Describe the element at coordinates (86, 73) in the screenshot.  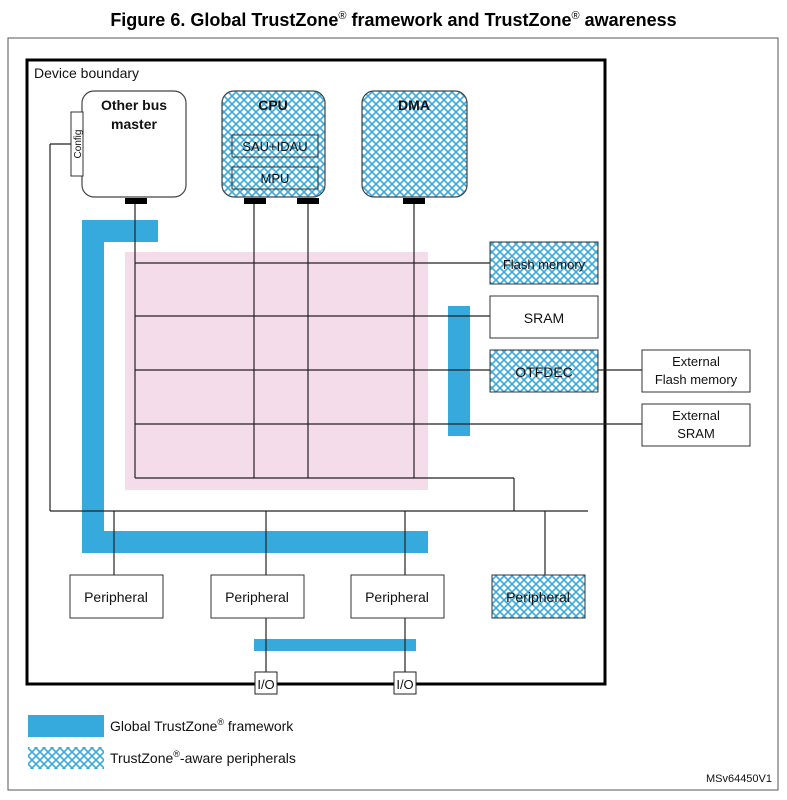
I see `device-boundary-label: Device boundary` at that location.